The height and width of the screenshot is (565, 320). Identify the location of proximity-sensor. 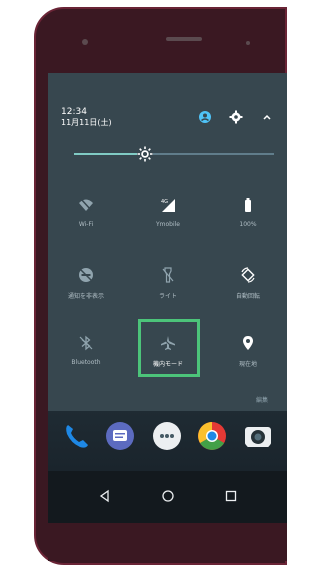
(248, 43).